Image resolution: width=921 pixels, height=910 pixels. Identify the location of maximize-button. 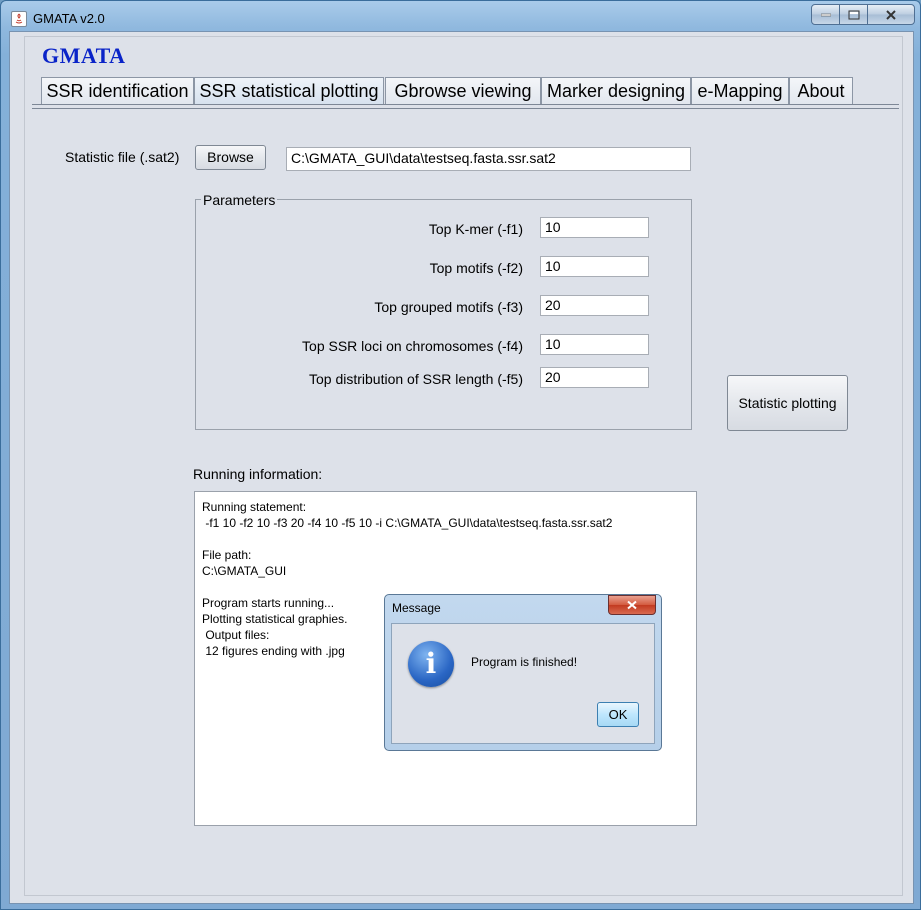
(853, 14).